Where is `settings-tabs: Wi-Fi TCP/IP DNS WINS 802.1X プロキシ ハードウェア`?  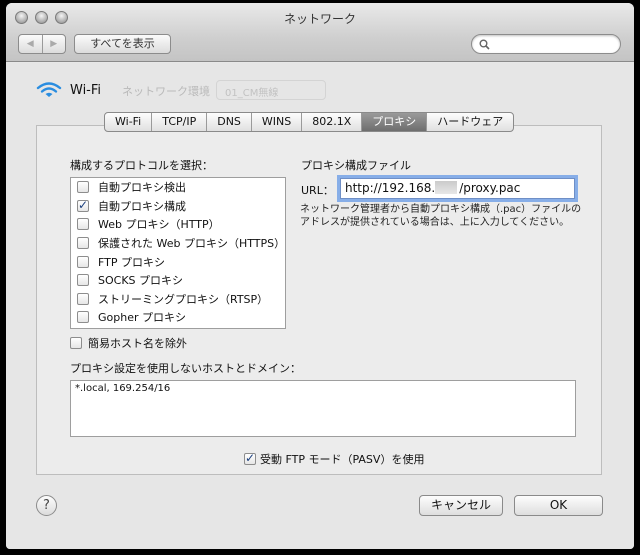
settings-tabs: Wi-Fi TCP/IP DNS WINS 802.1X プロキシ ハードウェア is located at coordinates (309, 122).